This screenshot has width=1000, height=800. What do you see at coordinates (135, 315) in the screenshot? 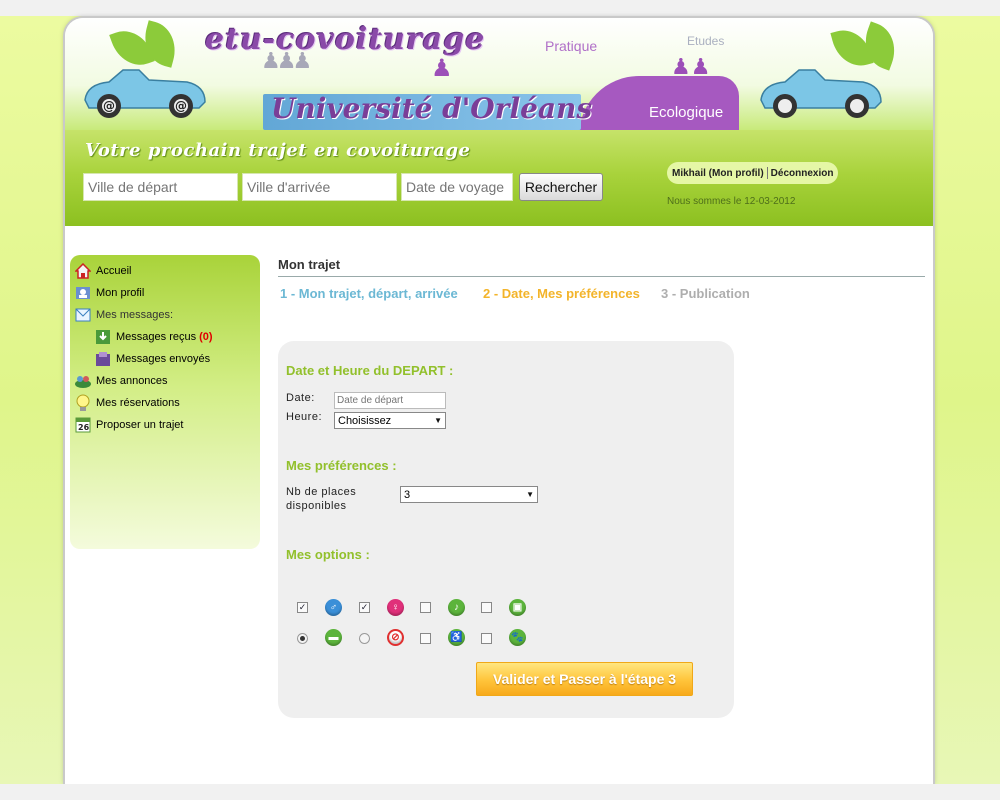
I see `sidebar-item-label: Mes messages:` at bounding box center [135, 315].